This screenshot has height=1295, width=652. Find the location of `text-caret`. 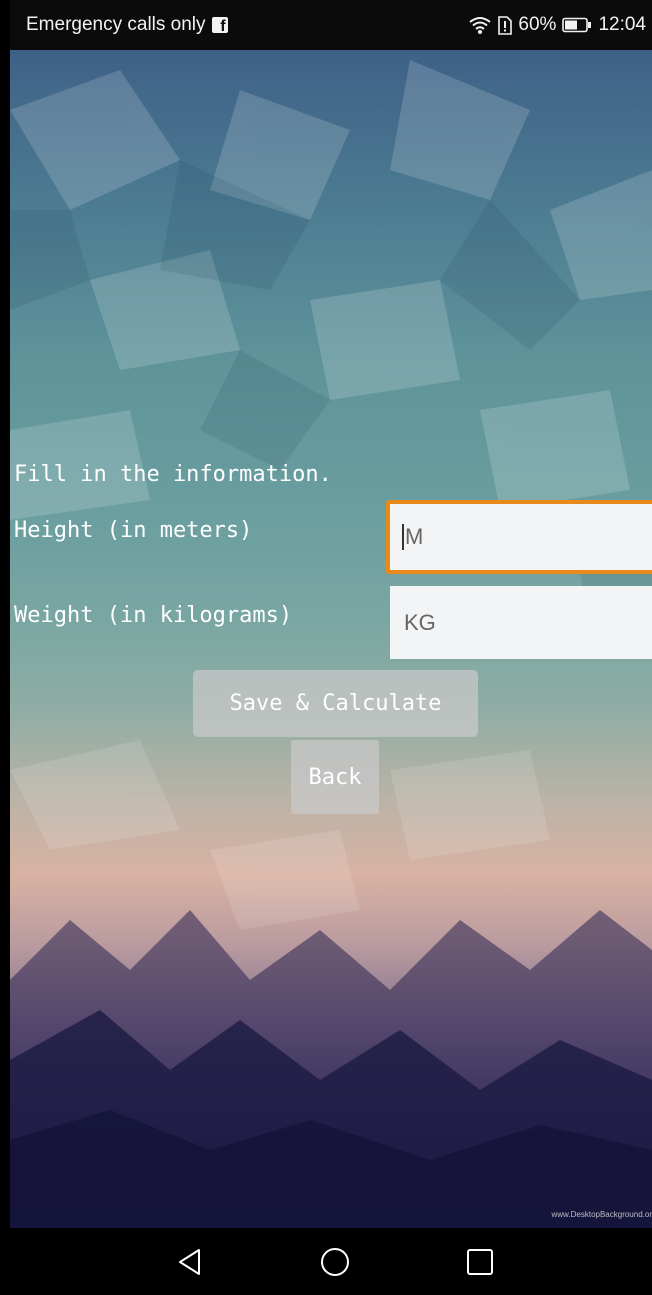

text-caret is located at coordinates (403, 537).